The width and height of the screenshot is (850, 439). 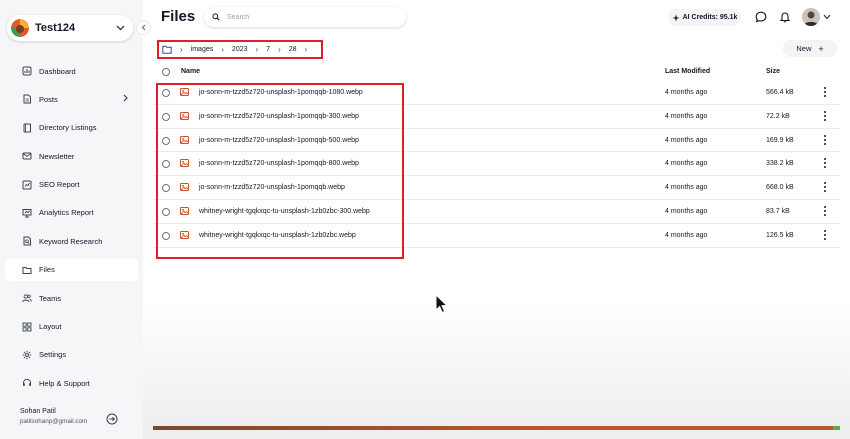 I want to click on workspace-name: Test124, so click(x=55, y=28).